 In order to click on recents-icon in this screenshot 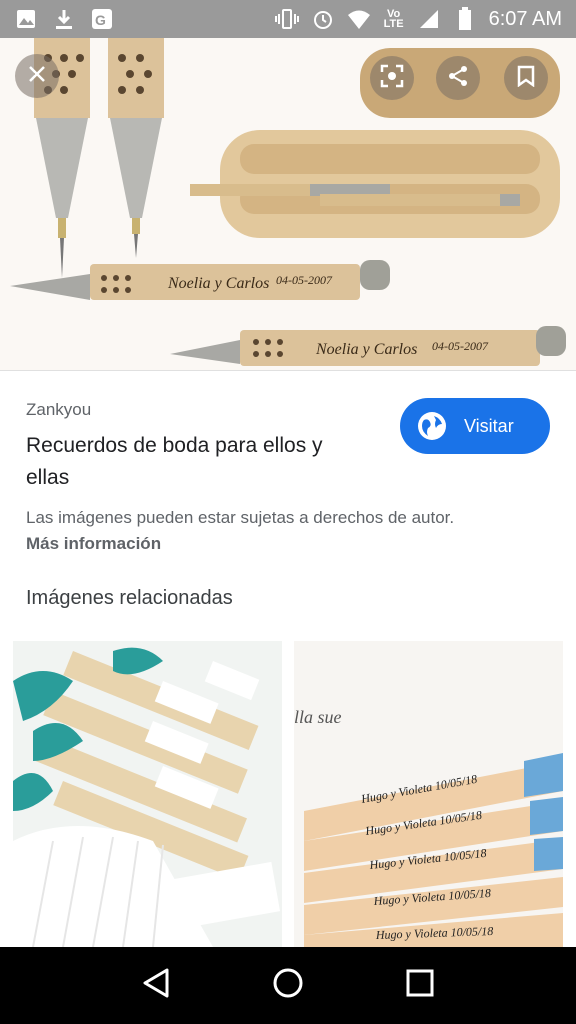, I will do `click(420, 985)`.